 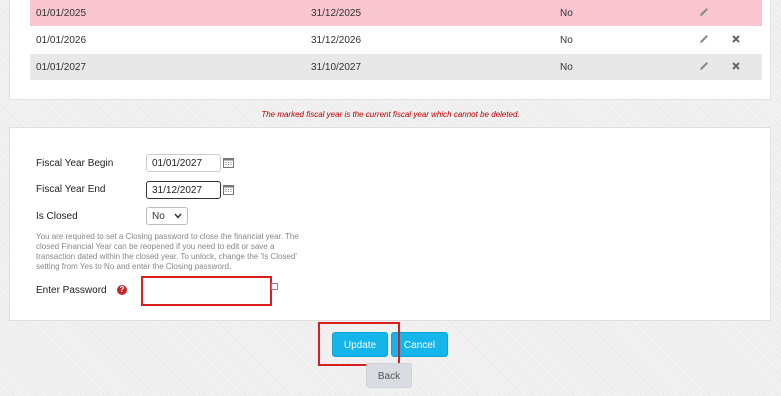 I want to click on show-password-checkbox, so click(x=274, y=286).